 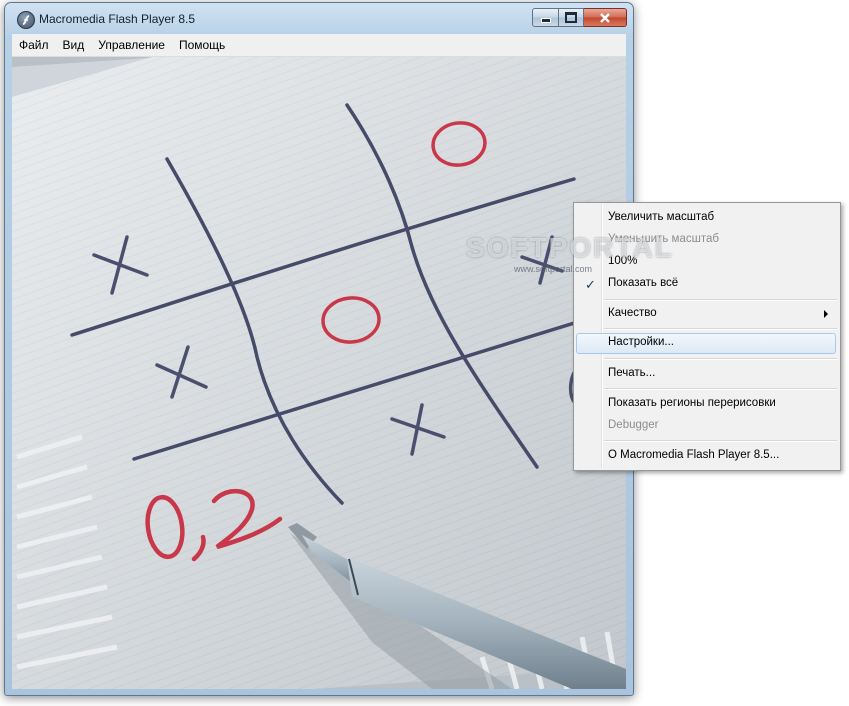 I want to click on checkmark-icon: ✓, so click(x=590, y=284).